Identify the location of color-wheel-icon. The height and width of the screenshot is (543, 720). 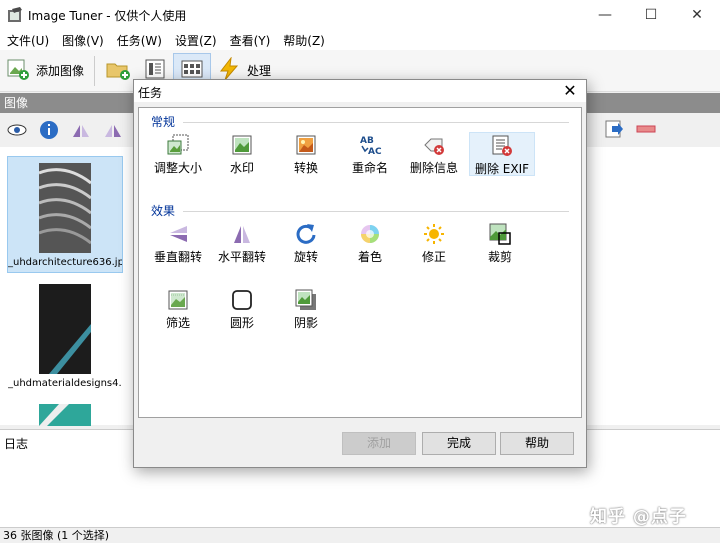
(370, 234).